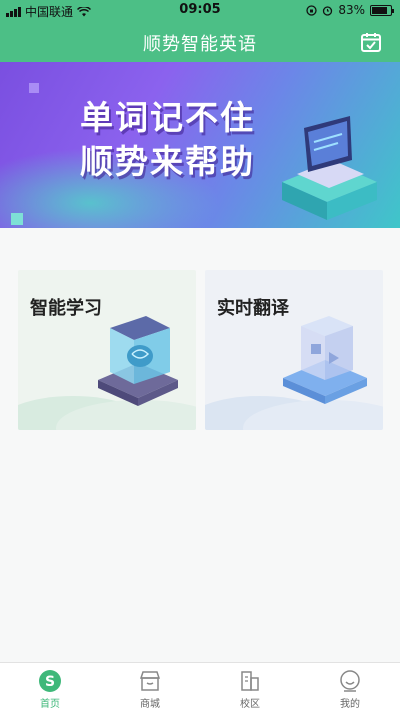  What do you see at coordinates (150, 704) in the screenshot?
I see `tab-label: 商城` at bounding box center [150, 704].